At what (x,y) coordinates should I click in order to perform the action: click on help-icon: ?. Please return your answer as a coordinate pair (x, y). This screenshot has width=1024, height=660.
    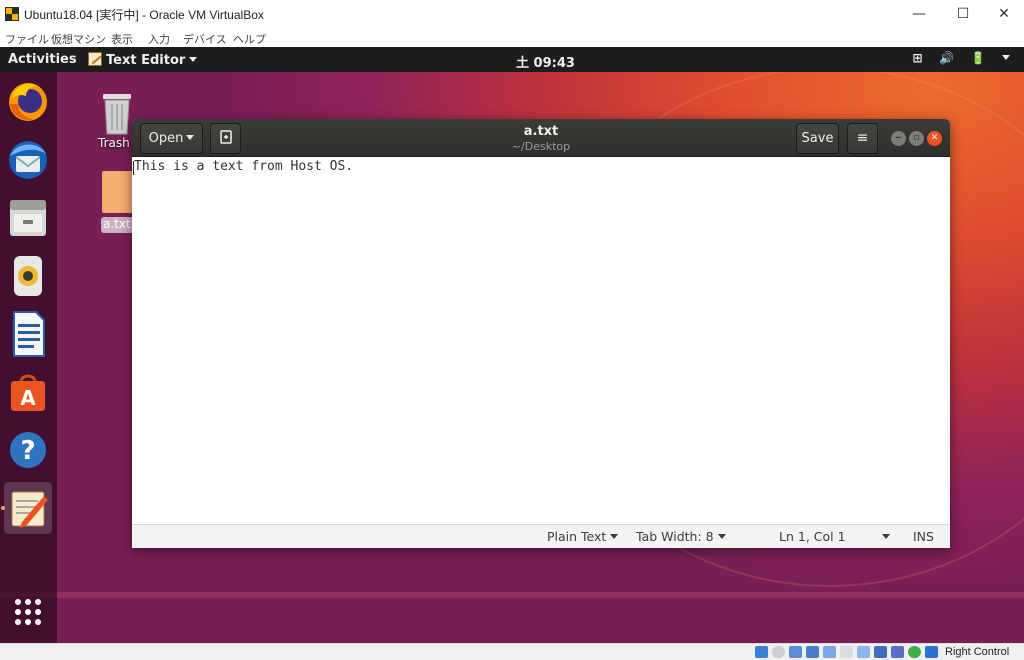
    Looking at the image, I should click on (28, 450).